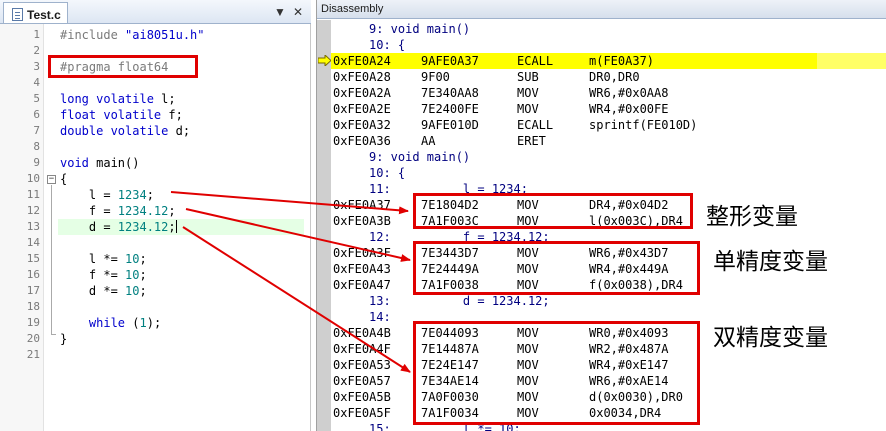 The image size is (886, 431). I want to click on asm-addr: 0xFE0A3B, so click(362, 221).